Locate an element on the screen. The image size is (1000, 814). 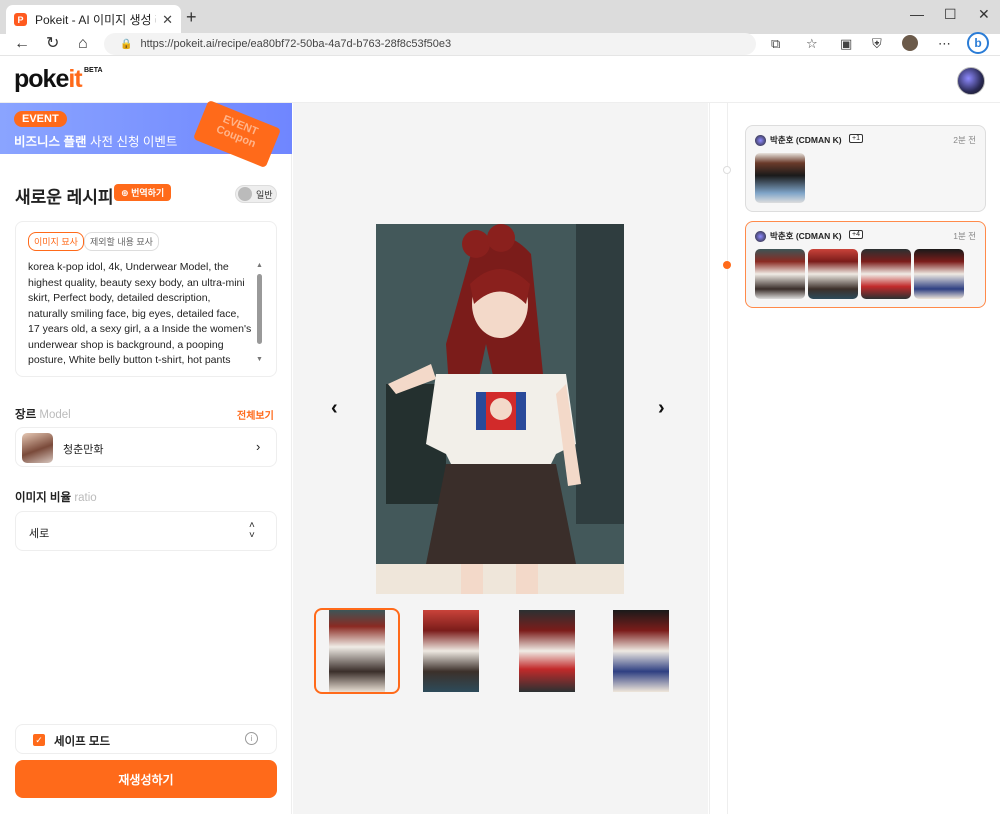
beta-label: BETA is located at coordinates (93, 70).